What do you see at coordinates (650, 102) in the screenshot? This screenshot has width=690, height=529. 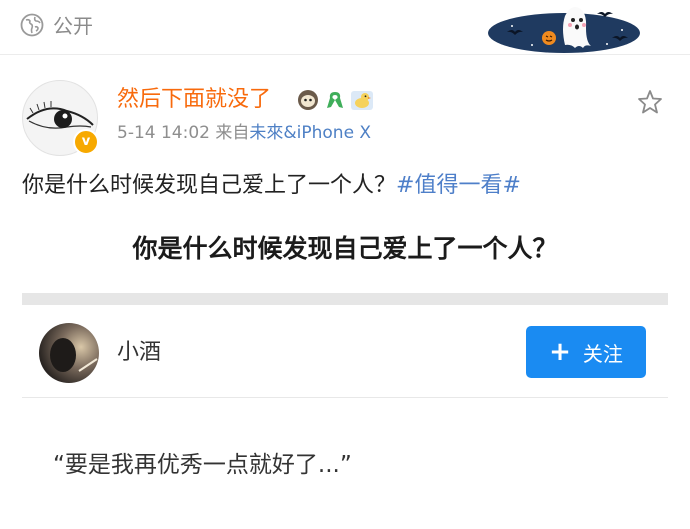 I see `star-outline-icon` at bounding box center [650, 102].